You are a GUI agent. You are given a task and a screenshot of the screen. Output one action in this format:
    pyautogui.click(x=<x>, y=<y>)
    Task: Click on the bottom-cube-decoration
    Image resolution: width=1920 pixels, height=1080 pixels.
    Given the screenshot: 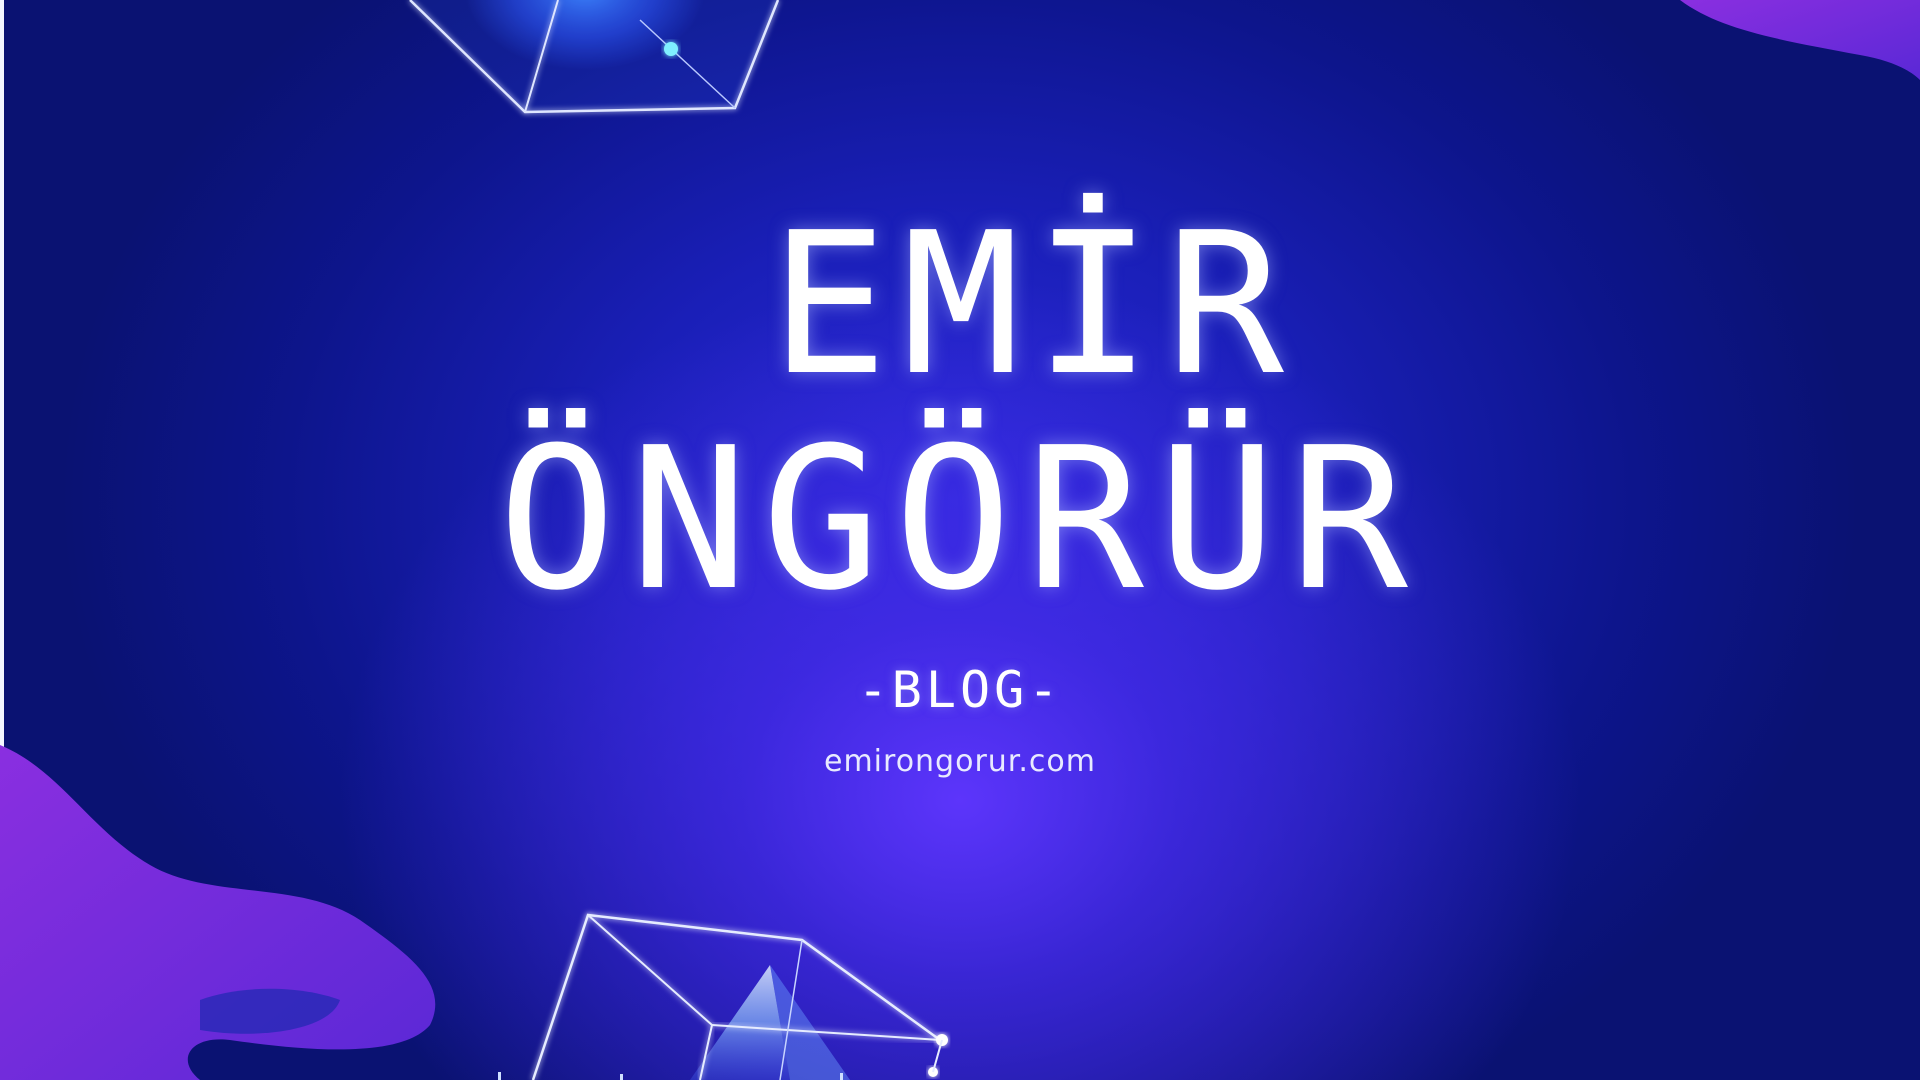 What is the action you would take?
    pyautogui.click(x=723, y=996)
    